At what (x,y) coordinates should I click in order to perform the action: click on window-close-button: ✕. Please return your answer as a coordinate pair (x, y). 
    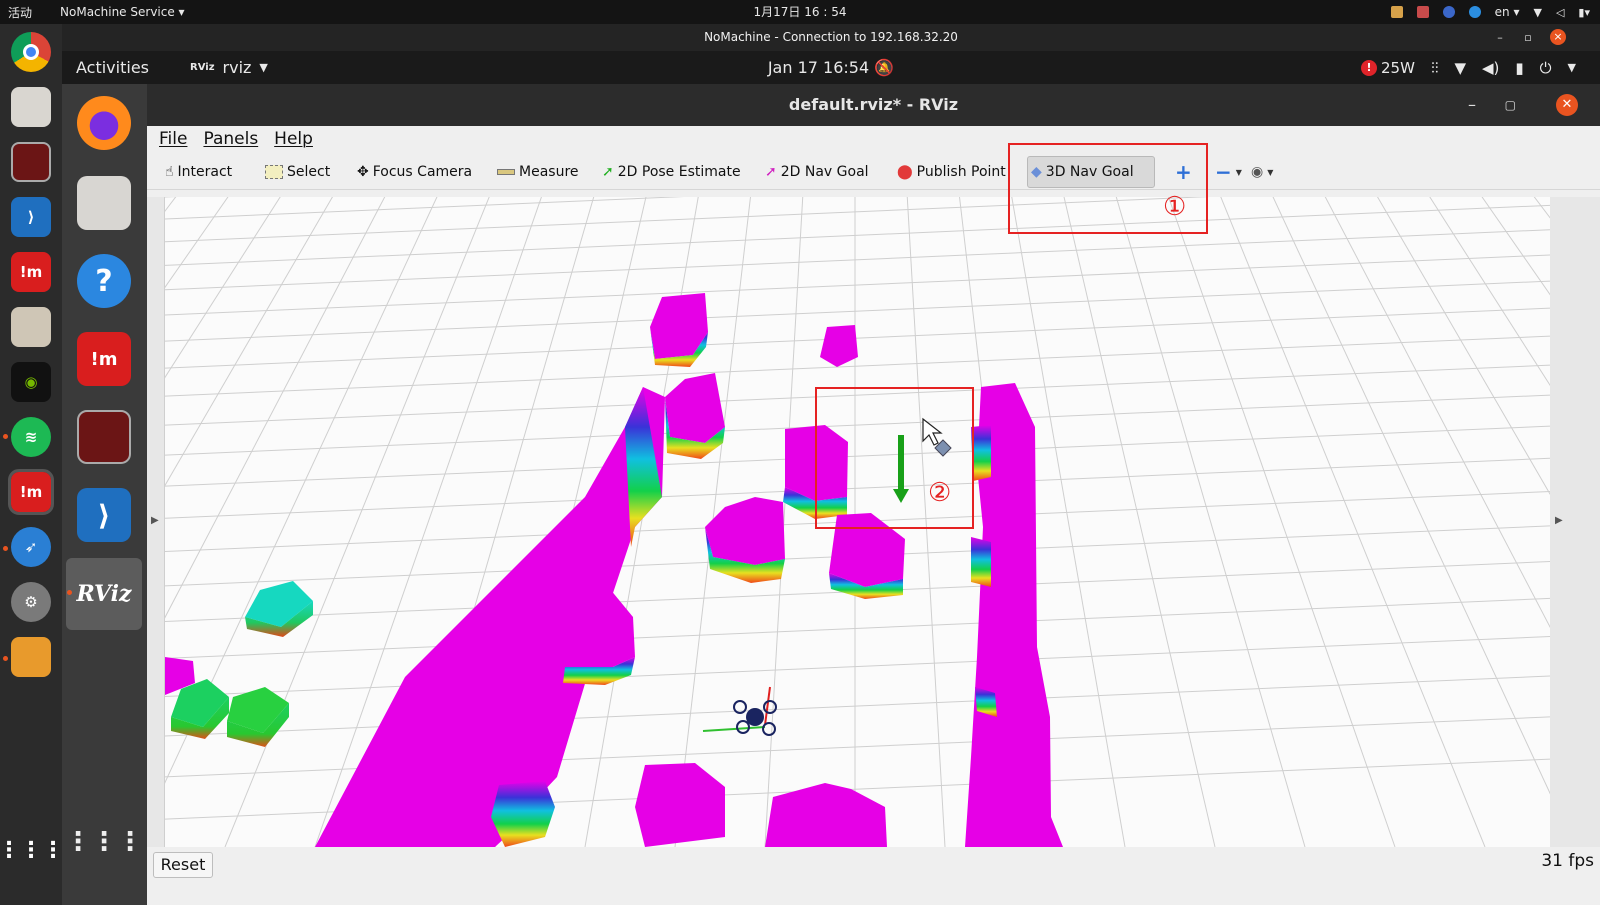
    Looking at the image, I should click on (1567, 105).